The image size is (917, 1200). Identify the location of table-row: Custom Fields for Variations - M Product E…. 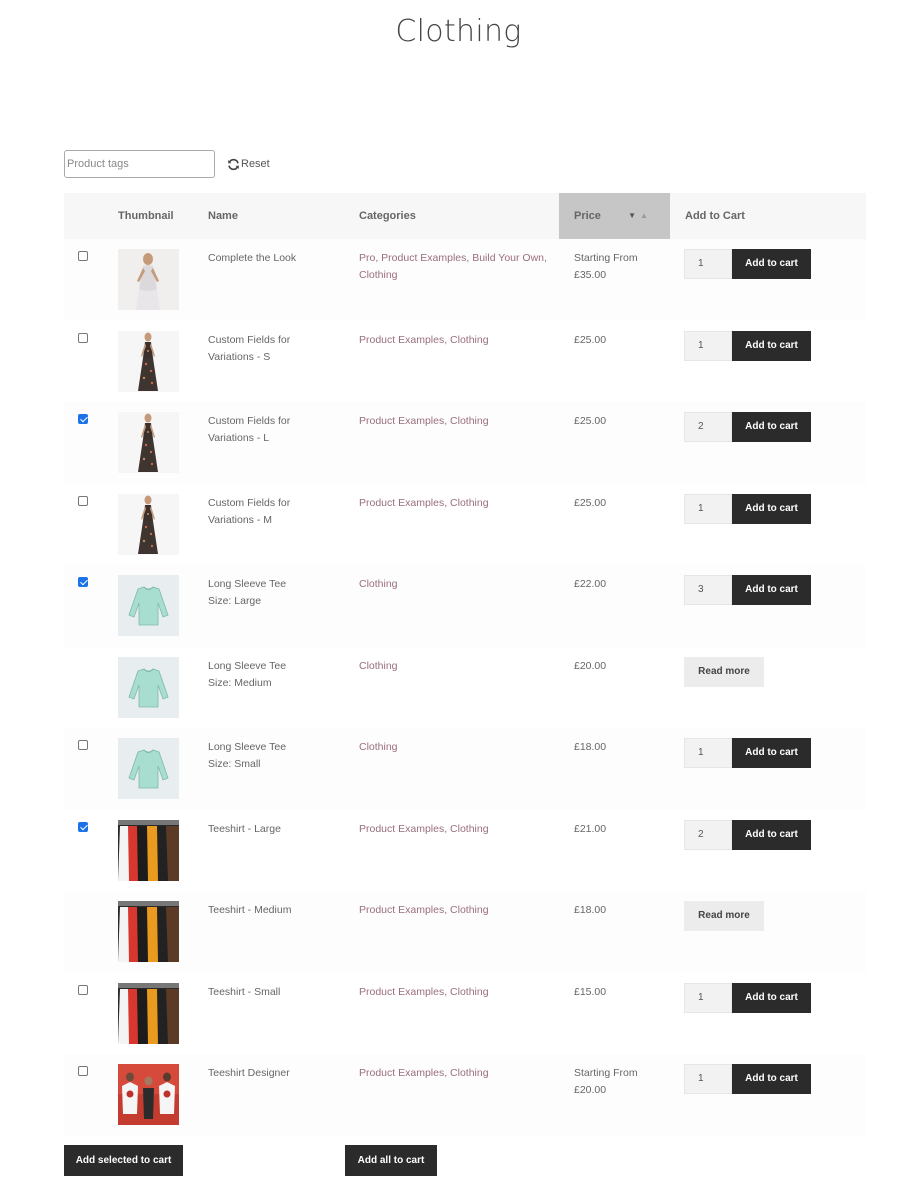
(465, 524).